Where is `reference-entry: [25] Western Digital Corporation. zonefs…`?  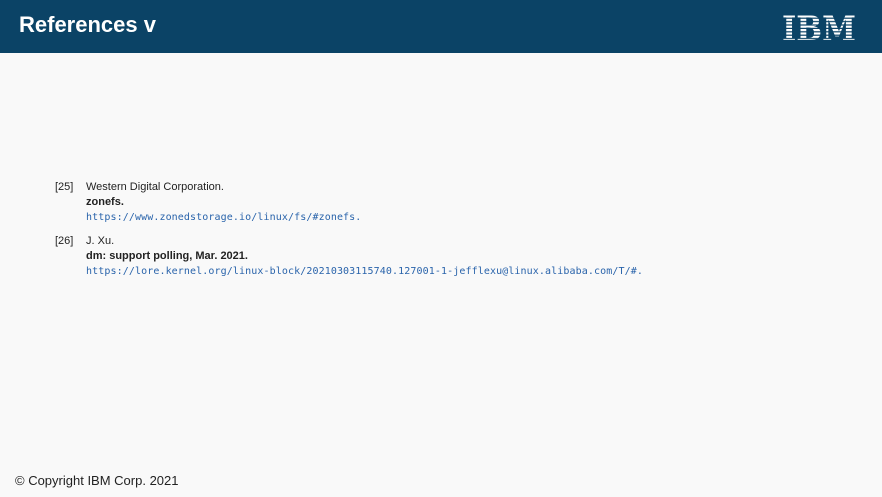
reference-entry: [25] Western Digital Corporation. zonefs… is located at coordinates (455, 202).